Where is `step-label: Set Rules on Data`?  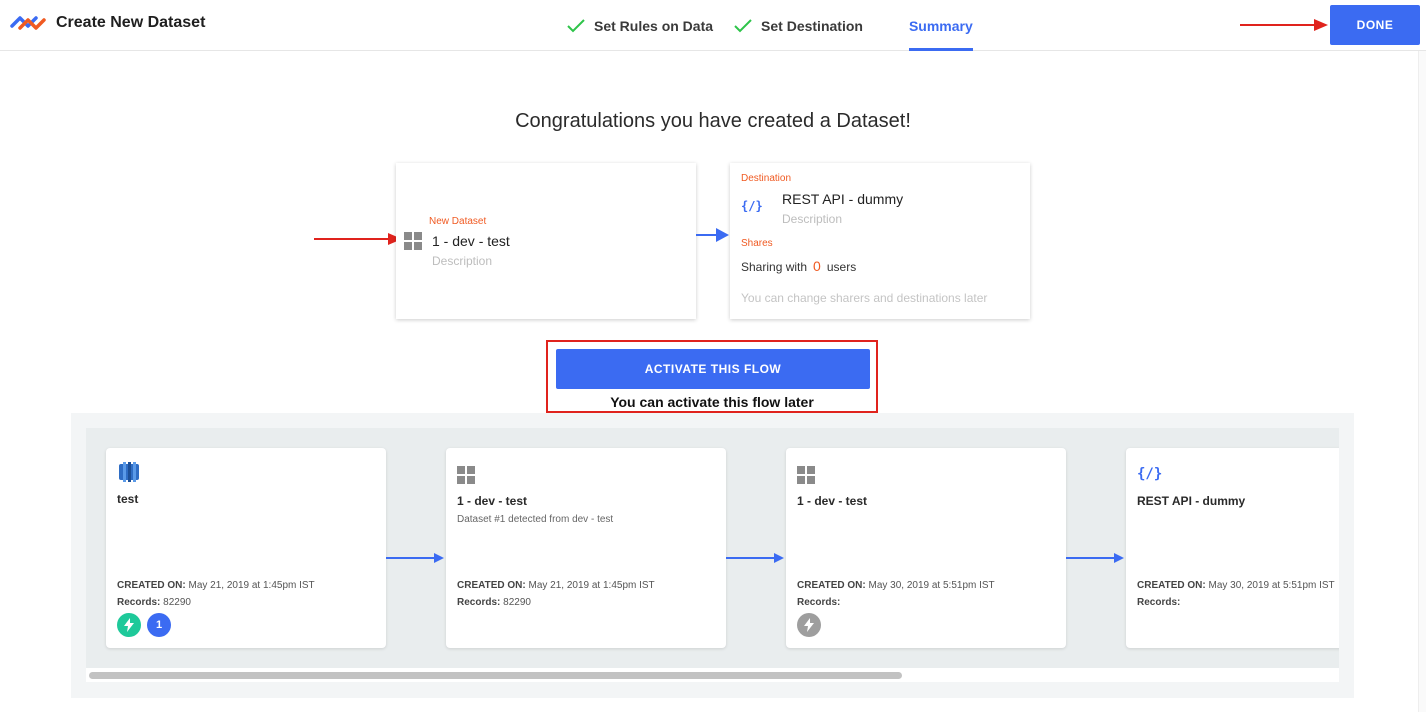
step-label: Set Rules on Data is located at coordinates (654, 25).